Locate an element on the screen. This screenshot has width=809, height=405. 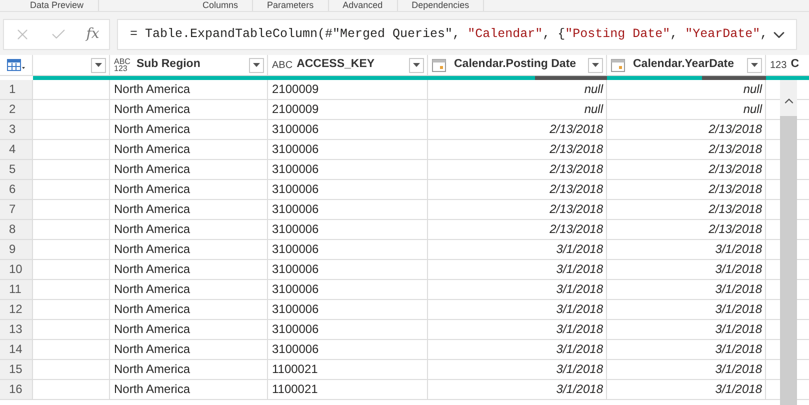
row-number: 14 is located at coordinates (16, 349).